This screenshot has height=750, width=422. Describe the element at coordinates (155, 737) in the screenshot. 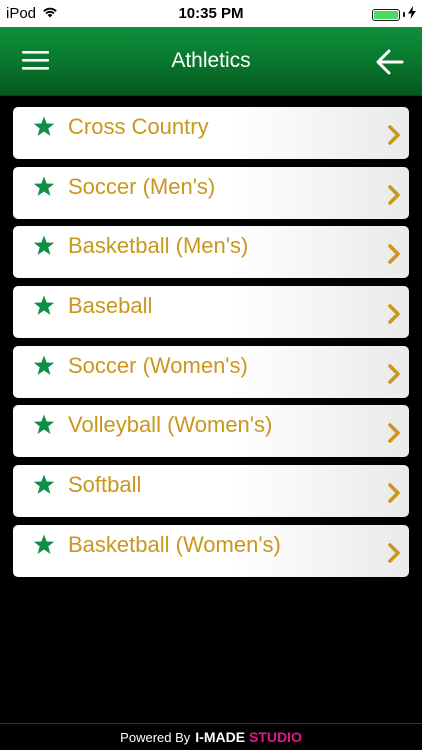

I see `powered-by-label: Powered By` at that location.